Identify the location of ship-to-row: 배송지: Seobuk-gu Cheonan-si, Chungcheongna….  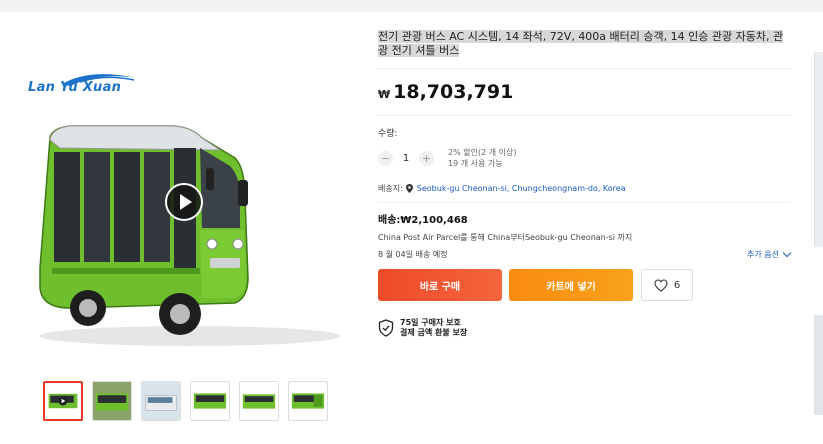
(584, 188).